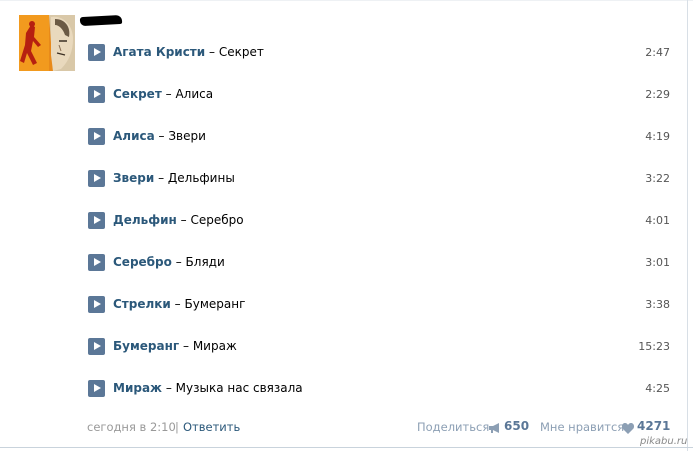  I want to click on bottom-divider, so click(346, 447).